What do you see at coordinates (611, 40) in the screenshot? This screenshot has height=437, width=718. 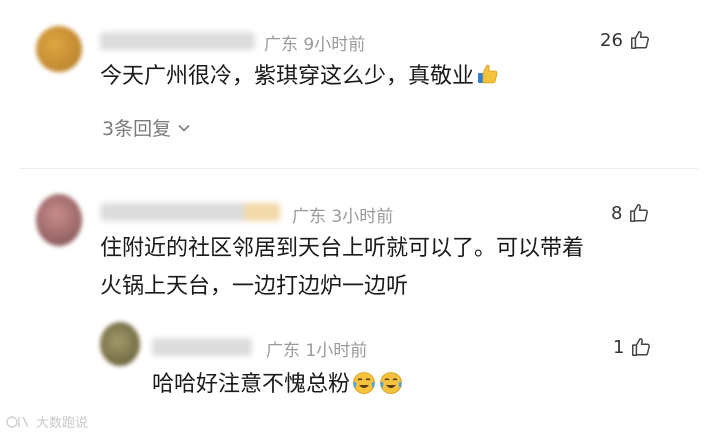 I see `like-count: 26` at bounding box center [611, 40].